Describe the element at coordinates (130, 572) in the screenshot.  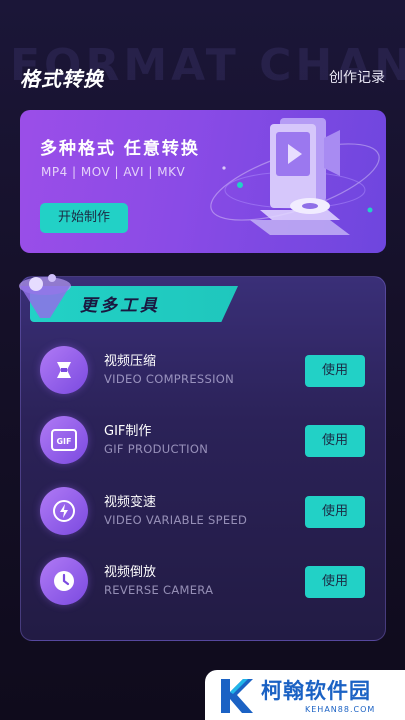
I see `tool-name: 视频倒放` at that location.